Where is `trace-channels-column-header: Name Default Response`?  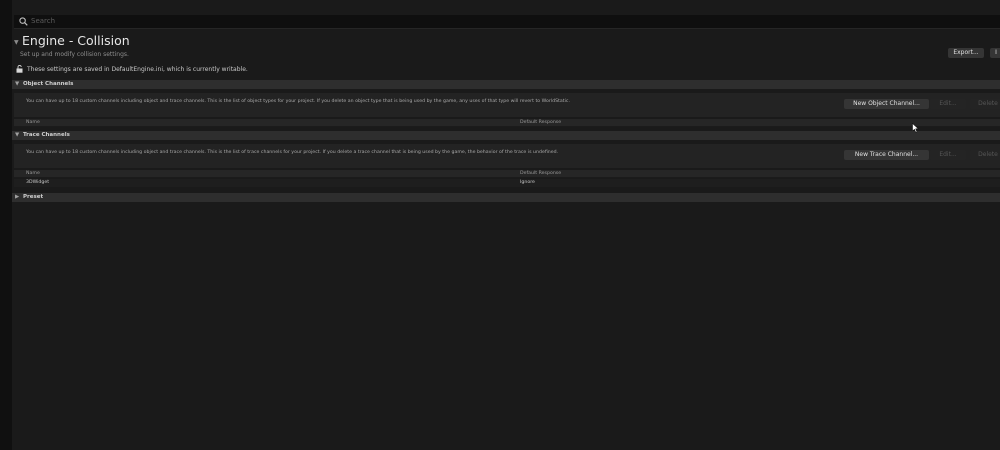 trace-channels-column-header: Name Default Response is located at coordinates (507, 174).